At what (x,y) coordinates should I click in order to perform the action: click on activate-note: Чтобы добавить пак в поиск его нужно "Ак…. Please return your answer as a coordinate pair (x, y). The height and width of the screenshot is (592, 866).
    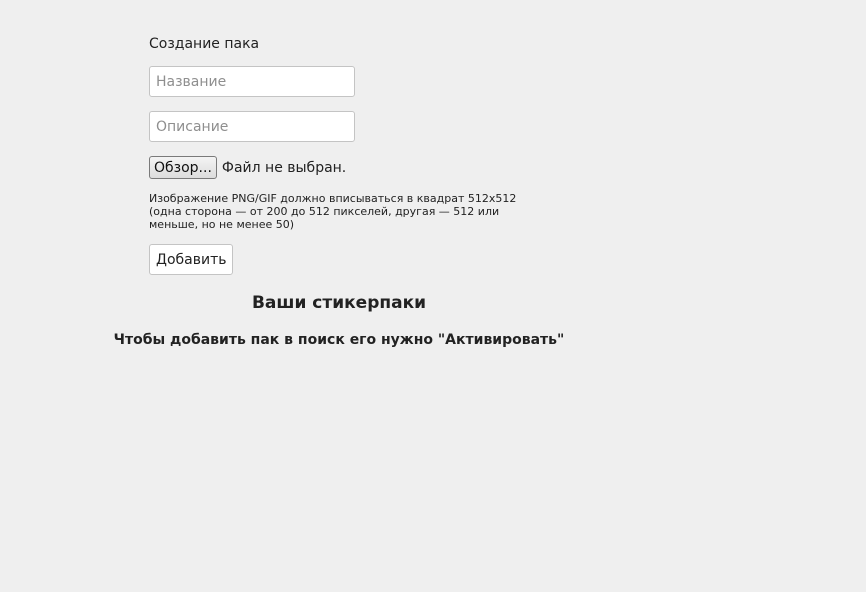
    Looking at the image, I should click on (339, 340).